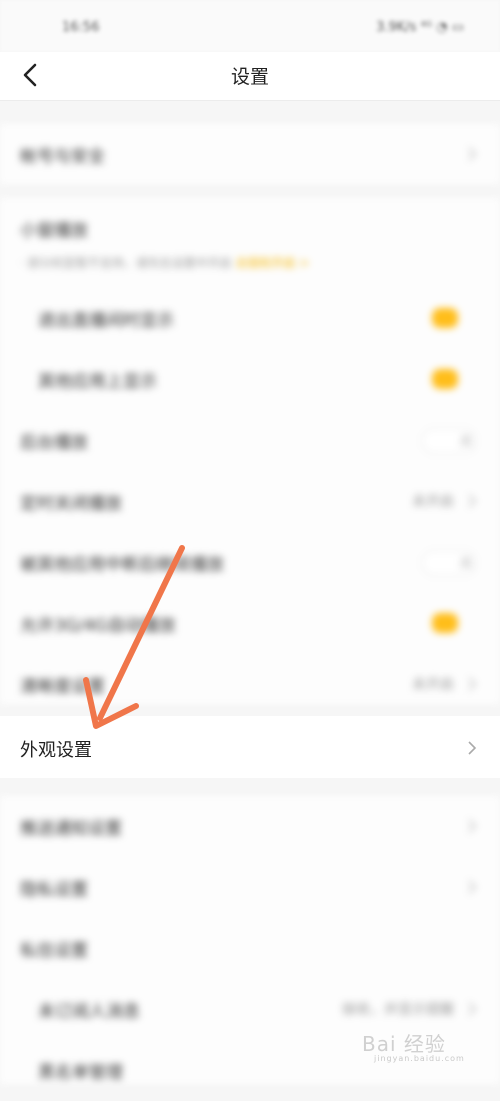 Image resolution: width=500 pixels, height=1101 pixels. Describe the element at coordinates (250, 826) in the screenshot. I see `settings-row-push: 推送通知设置` at that location.